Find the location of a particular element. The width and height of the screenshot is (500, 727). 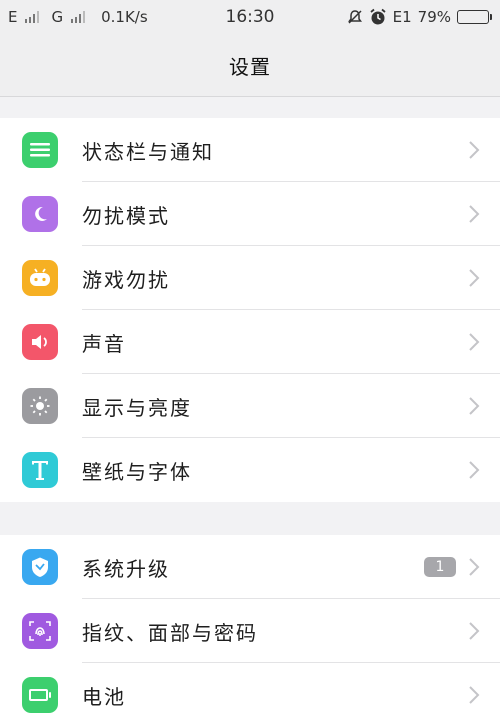

item-label: 显示与亮度 is located at coordinates (137, 407).